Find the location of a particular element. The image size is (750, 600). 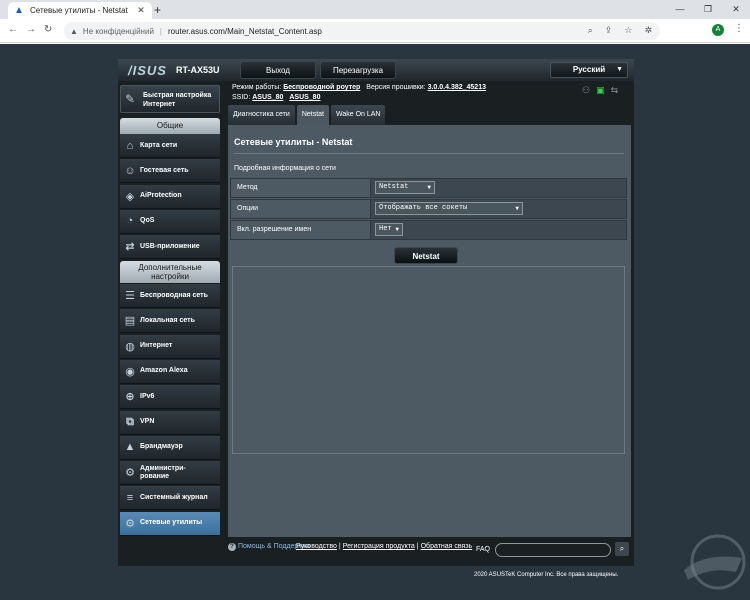

watermark-logo is located at coordinates (715, 562).